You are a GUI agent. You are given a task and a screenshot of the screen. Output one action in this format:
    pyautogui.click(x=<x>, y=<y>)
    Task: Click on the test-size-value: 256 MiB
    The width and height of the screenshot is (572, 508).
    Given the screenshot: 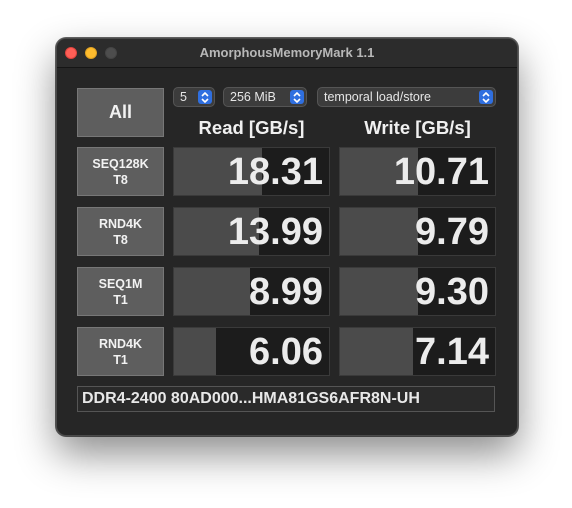 What is the action you would take?
    pyautogui.click(x=253, y=97)
    